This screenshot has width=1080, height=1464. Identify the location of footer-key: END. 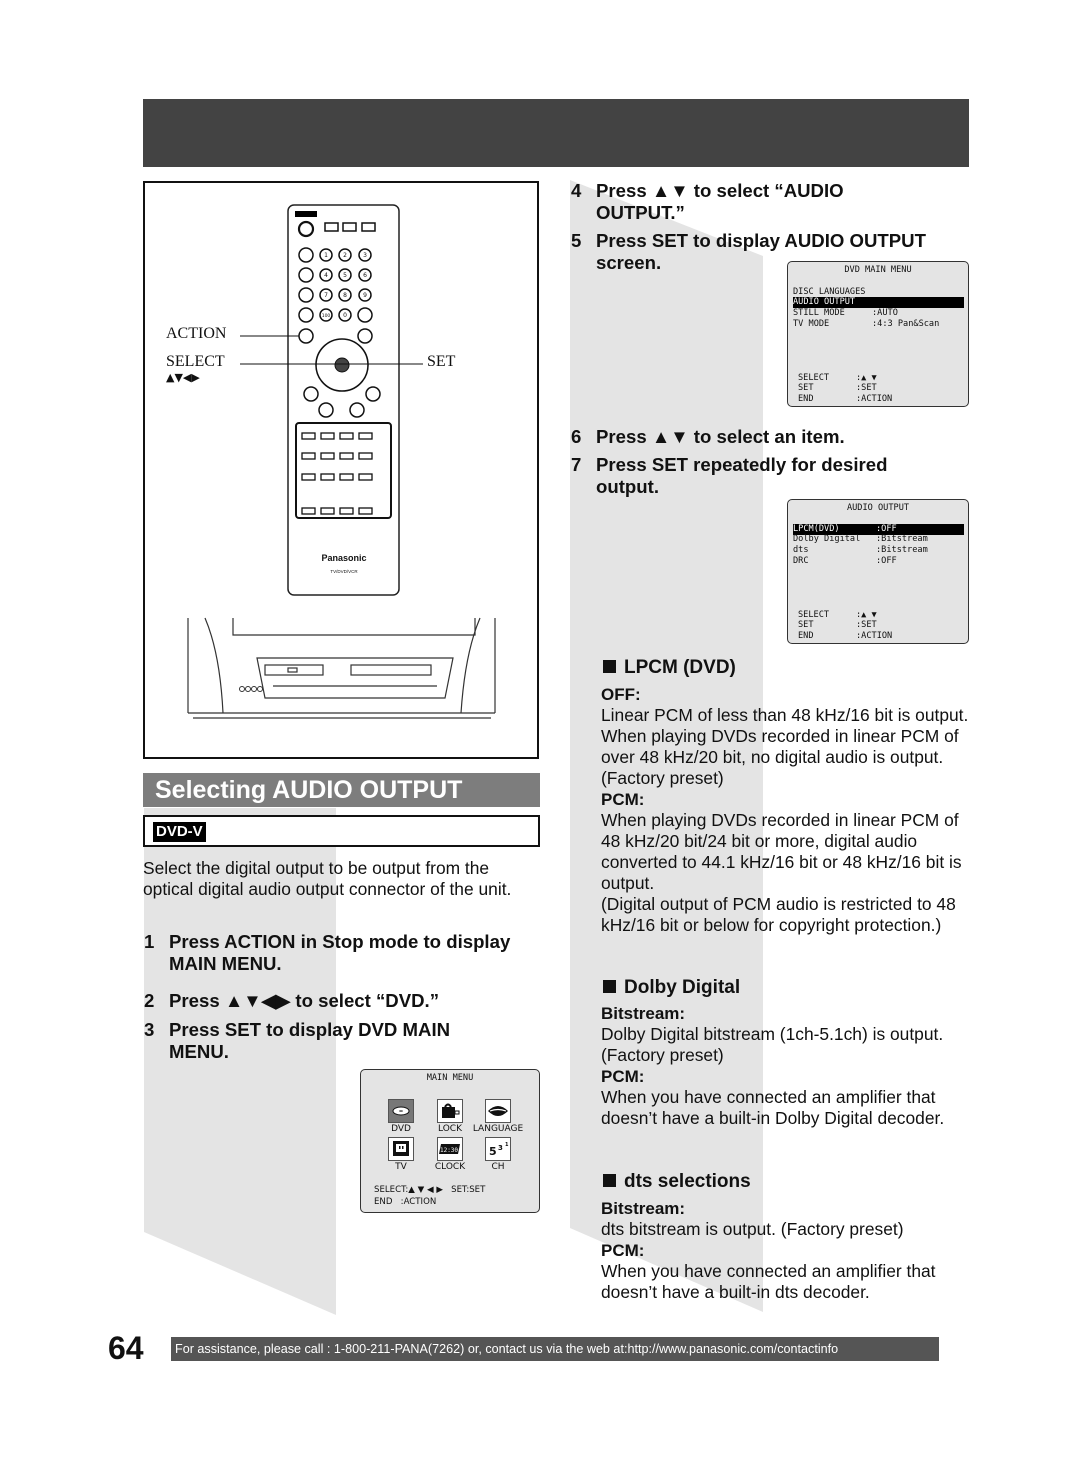
(806, 399).